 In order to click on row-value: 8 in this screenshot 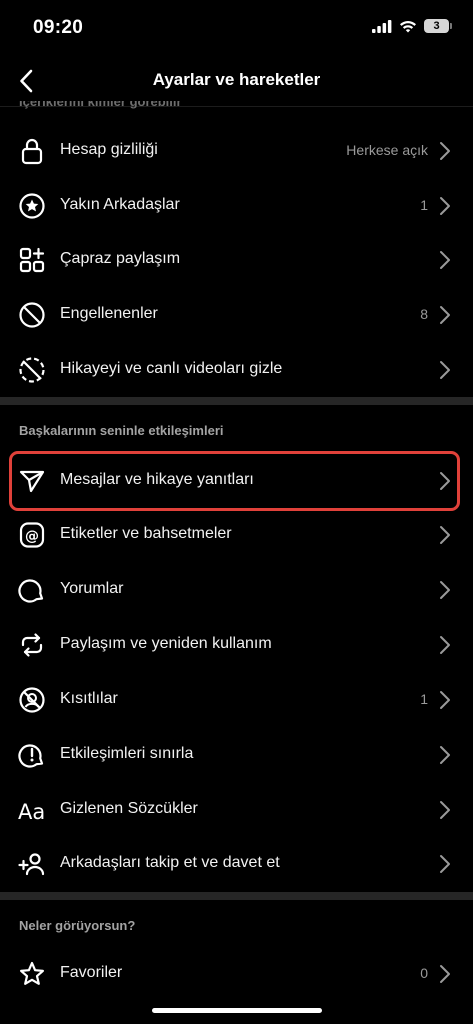, I will do `click(424, 314)`.